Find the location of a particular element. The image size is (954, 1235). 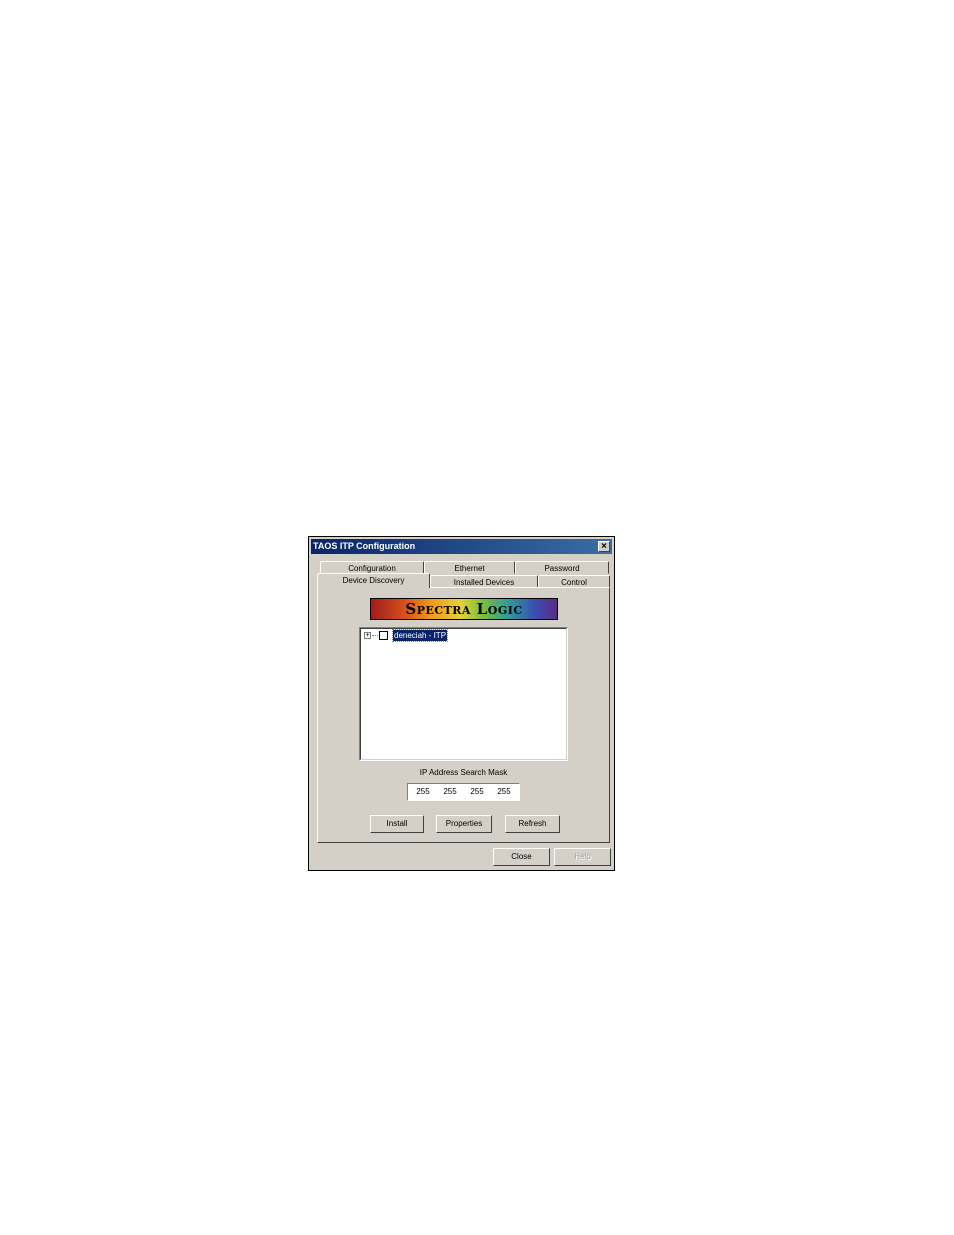

tab-ethernet: Ethernet is located at coordinates (469, 567).